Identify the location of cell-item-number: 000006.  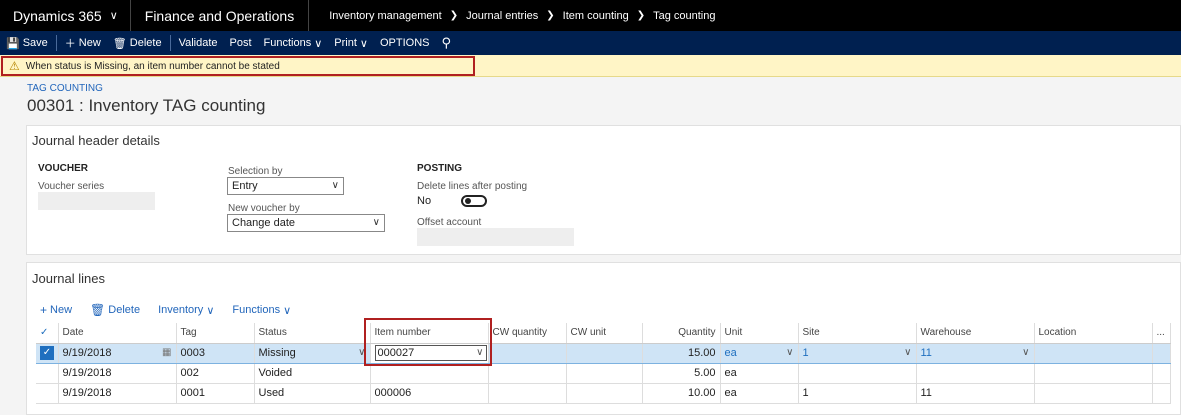
(429, 393).